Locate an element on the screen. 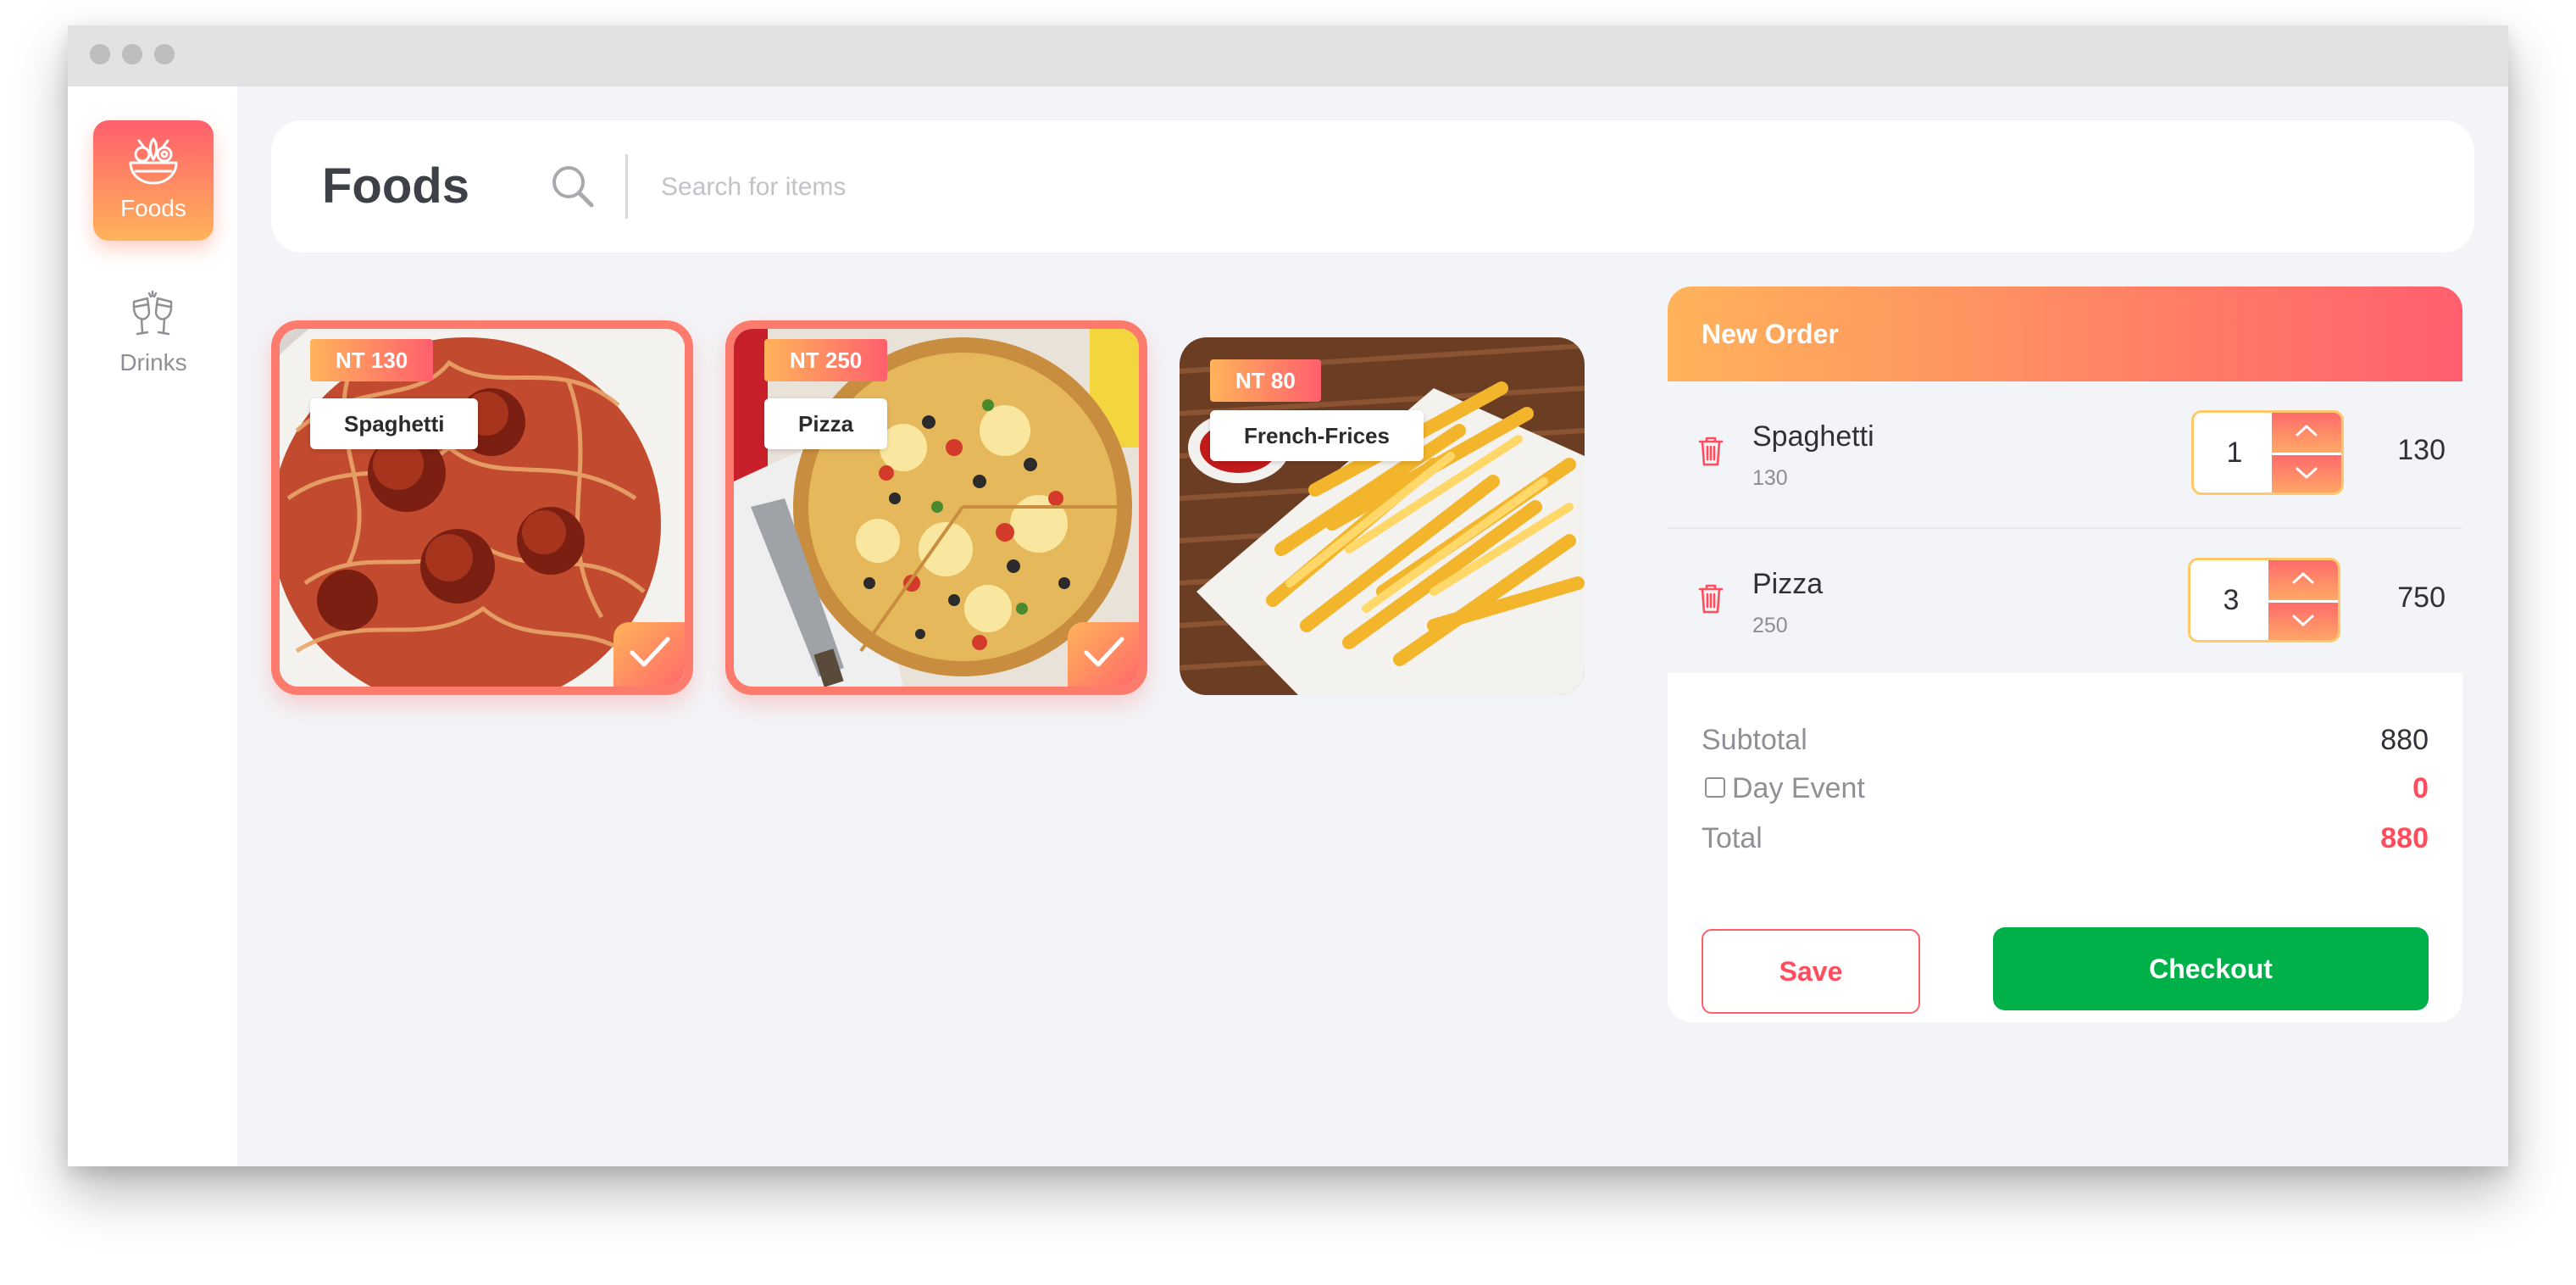  page-title: Foods is located at coordinates (395, 187).